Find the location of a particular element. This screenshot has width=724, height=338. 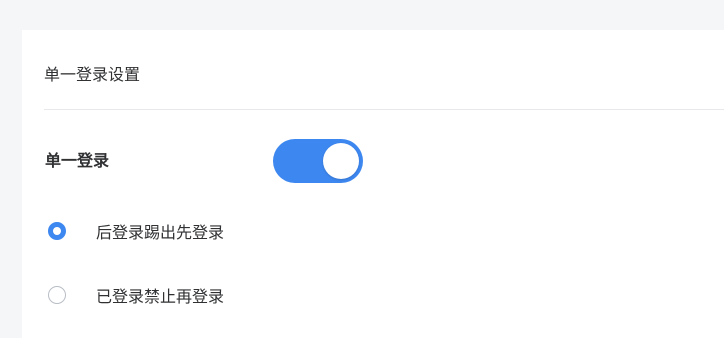

radio-unchecked-icon is located at coordinates (57, 295).